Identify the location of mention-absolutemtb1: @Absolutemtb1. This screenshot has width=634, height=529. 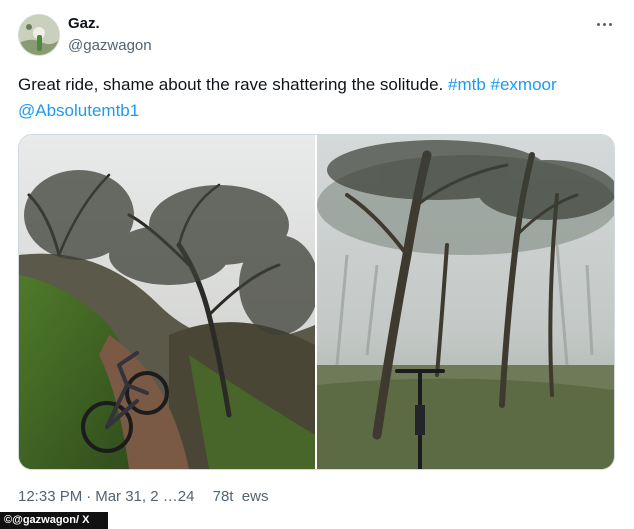
(78, 110).